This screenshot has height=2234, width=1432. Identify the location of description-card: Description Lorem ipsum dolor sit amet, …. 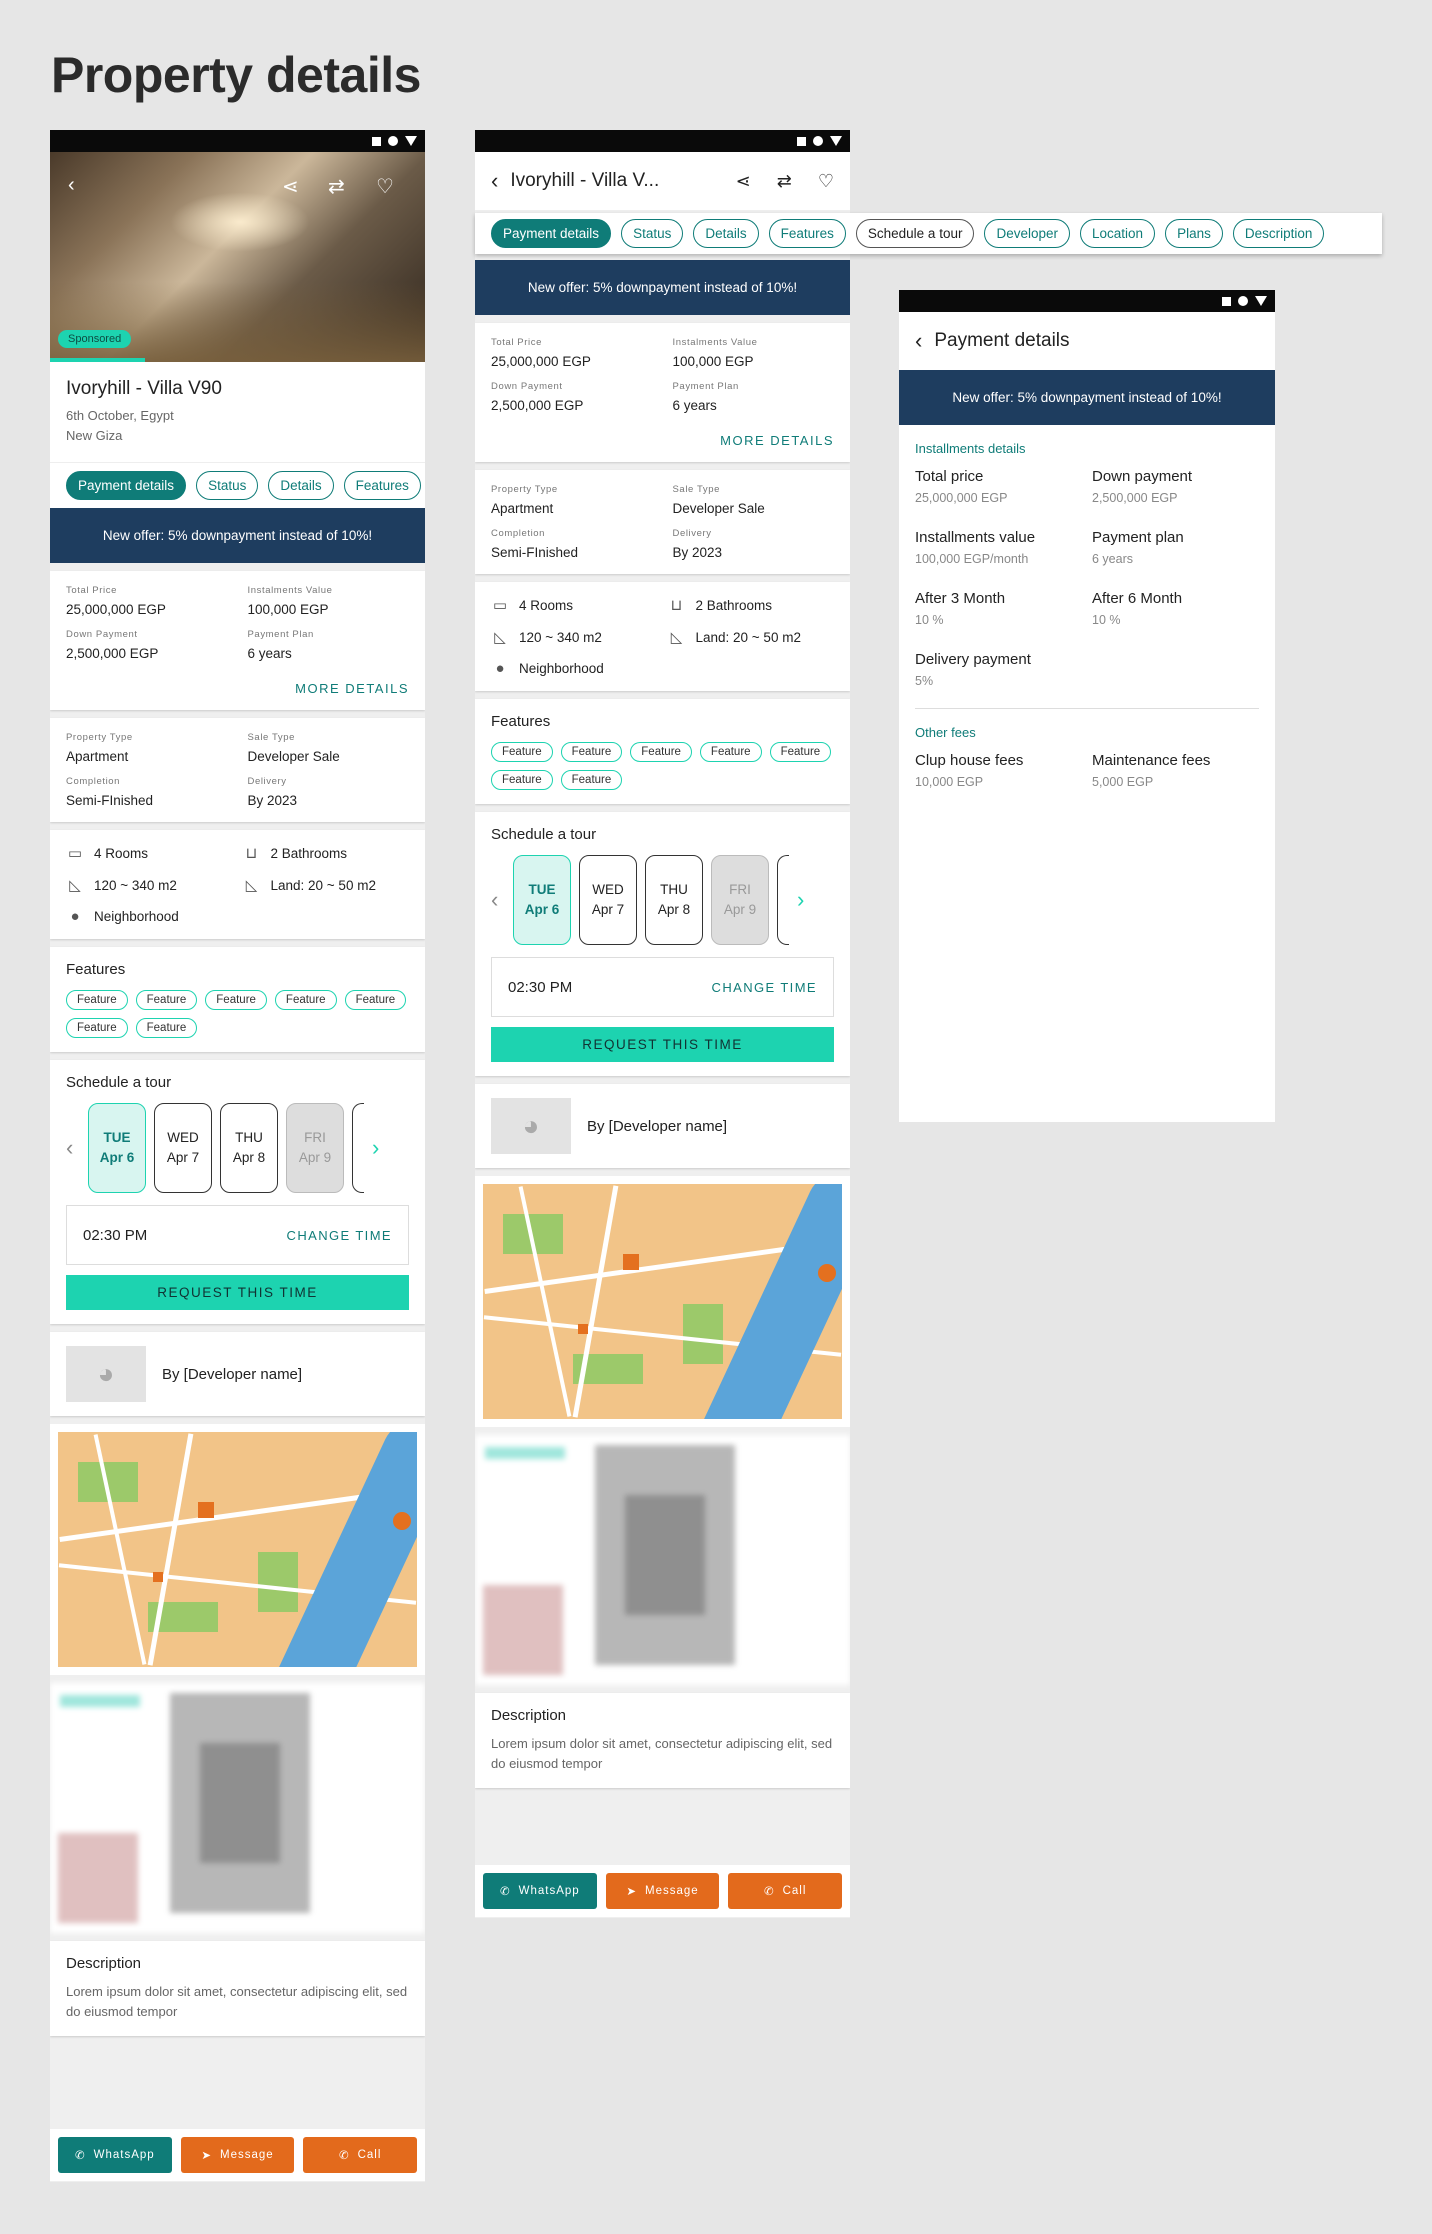
(237, 1988).